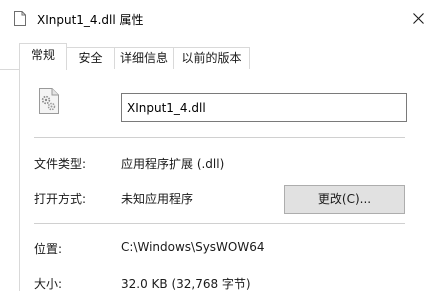  Describe the element at coordinates (90, 58) in the screenshot. I see `tab-security: 安全` at that location.